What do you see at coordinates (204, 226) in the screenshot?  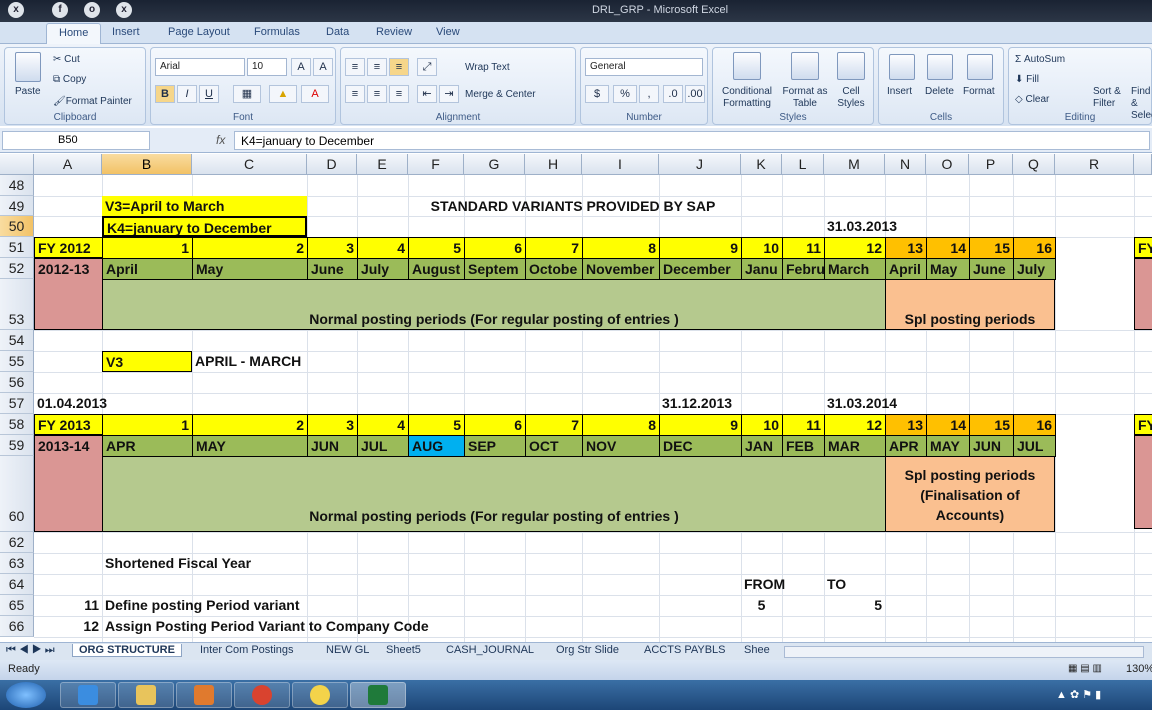 I see `cell-b50-selected: K4=january to December` at bounding box center [204, 226].